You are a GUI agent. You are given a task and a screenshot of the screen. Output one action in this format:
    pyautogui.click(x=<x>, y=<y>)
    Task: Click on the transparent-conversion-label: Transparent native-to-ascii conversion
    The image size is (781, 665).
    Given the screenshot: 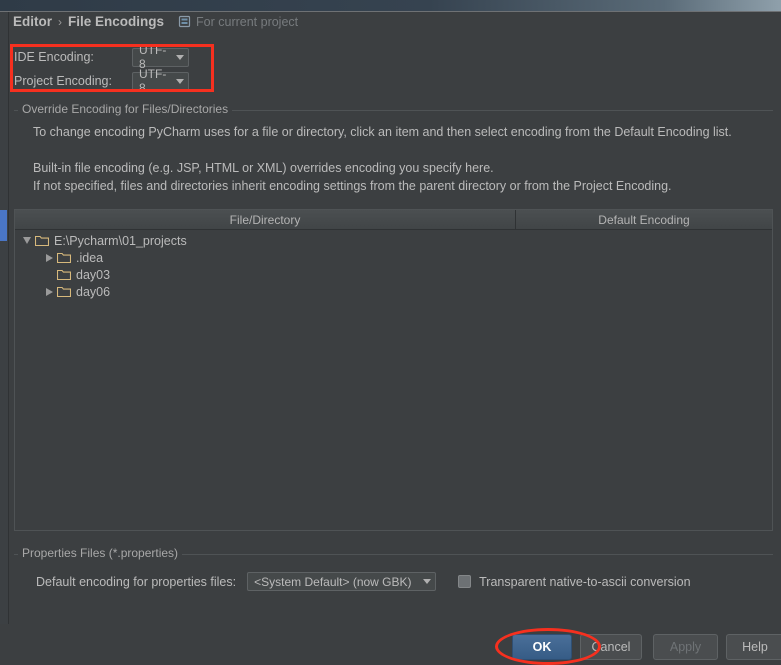 What is the action you would take?
    pyautogui.click(x=585, y=581)
    